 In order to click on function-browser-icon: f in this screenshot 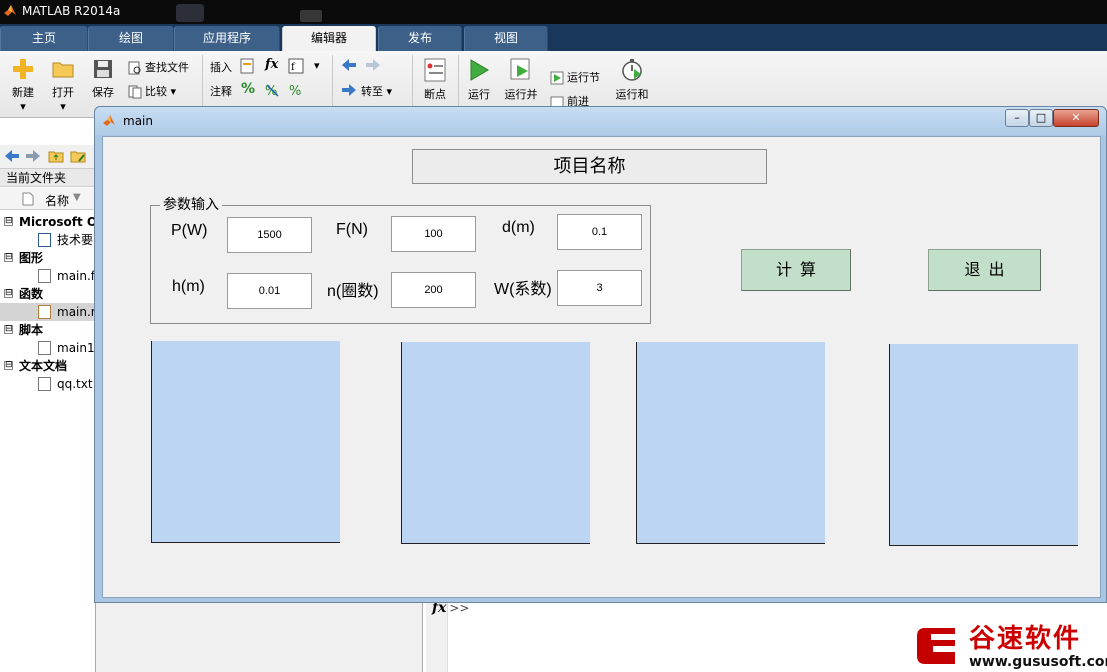, I will do `click(296, 66)`.